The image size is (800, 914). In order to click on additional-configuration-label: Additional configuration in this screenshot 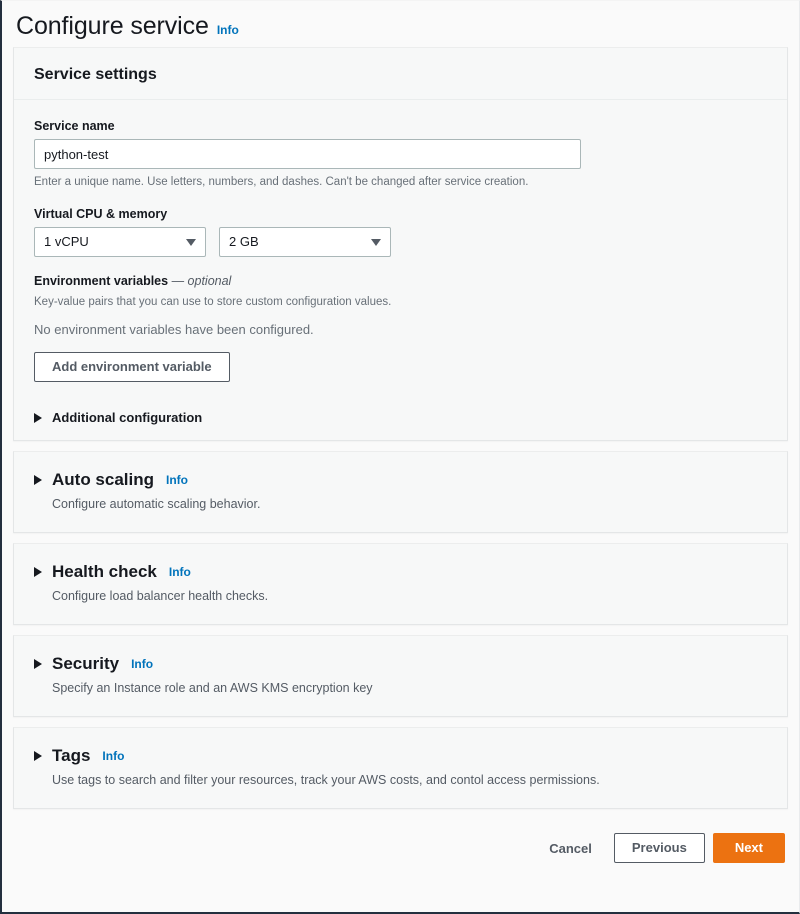, I will do `click(127, 417)`.